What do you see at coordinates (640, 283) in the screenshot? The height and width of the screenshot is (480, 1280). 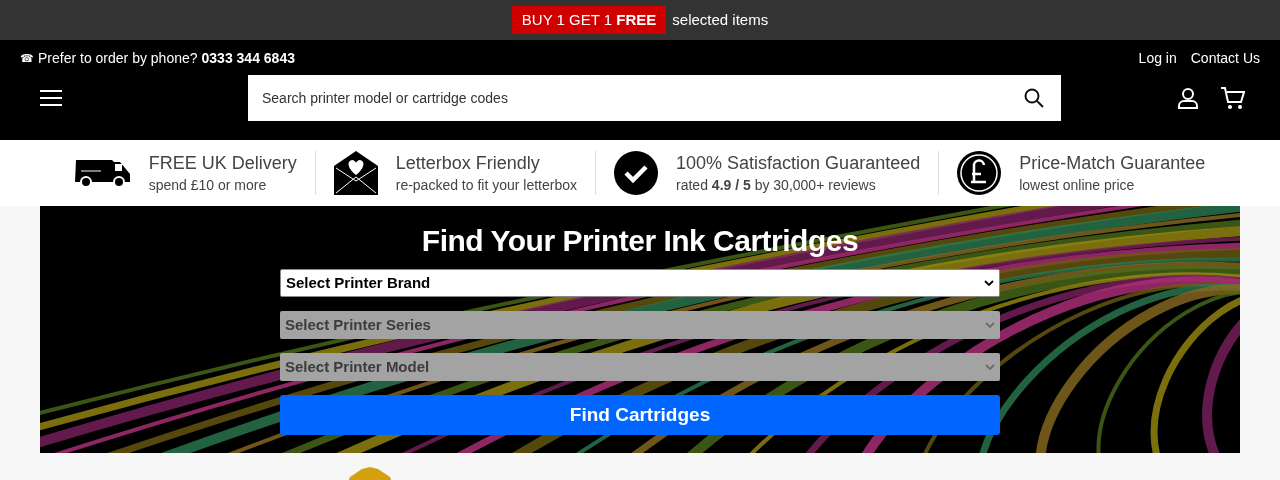 I see `printer-dropdown: Select Printer Brand` at bounding box center [640, 283].